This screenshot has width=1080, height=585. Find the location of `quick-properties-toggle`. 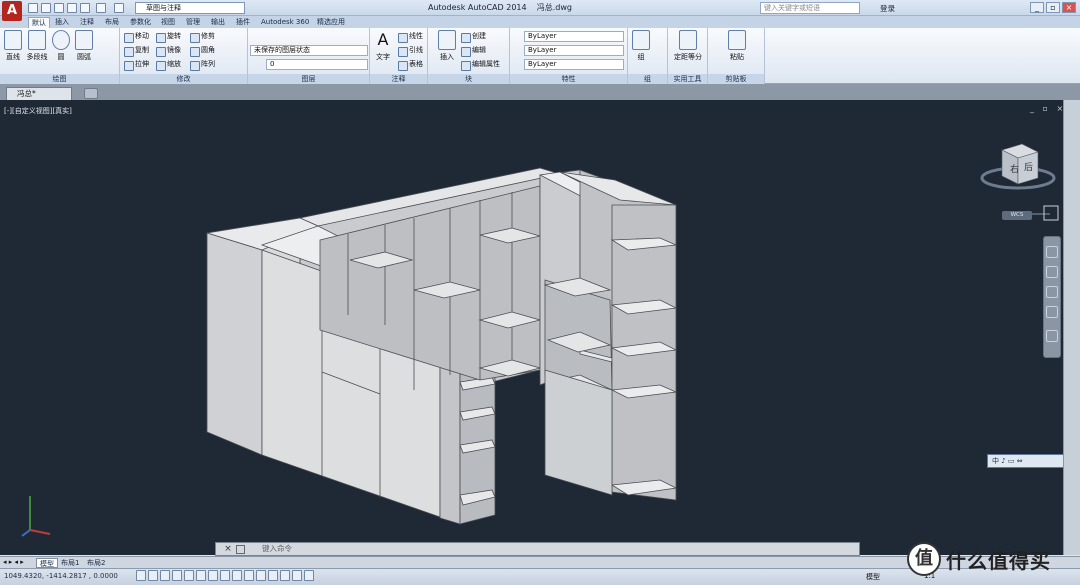

quick-properties-toggle is located at coordinates (285, 575).